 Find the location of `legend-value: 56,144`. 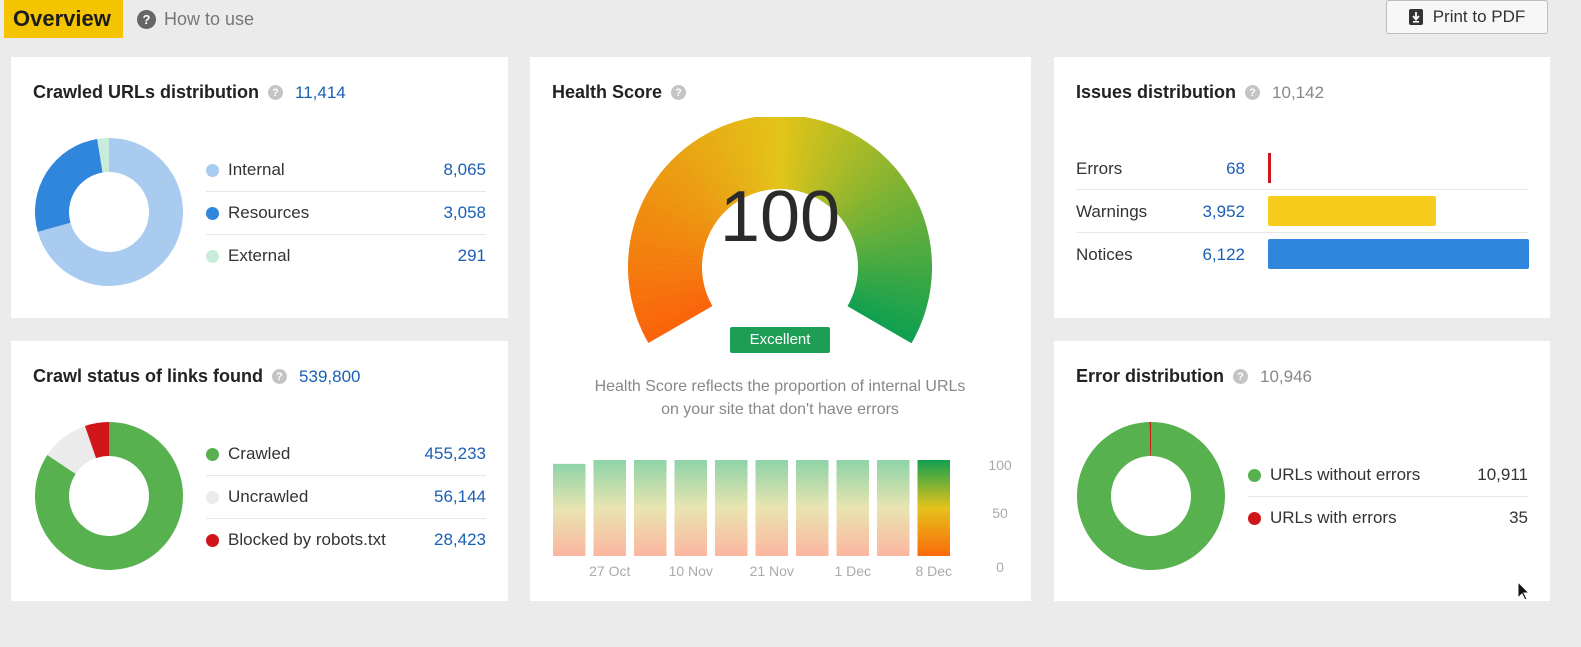

legend-value: 56,144 is located at coordinates (460, 497).